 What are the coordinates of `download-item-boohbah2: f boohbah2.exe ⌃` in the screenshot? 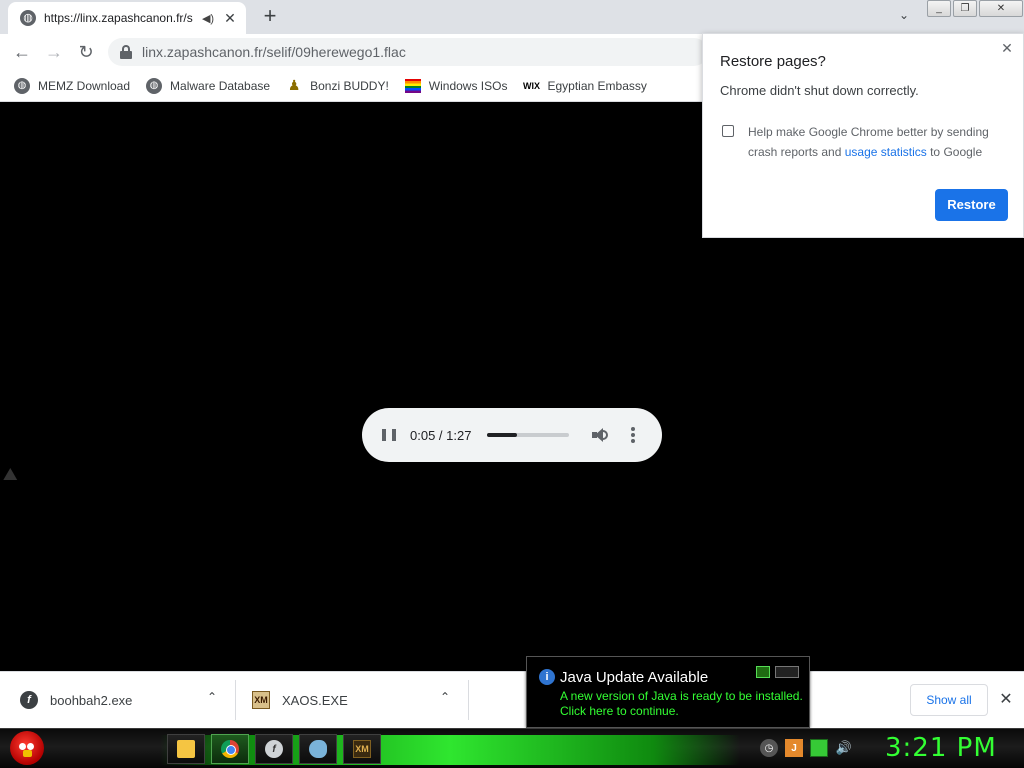 It's located at (118, 700).